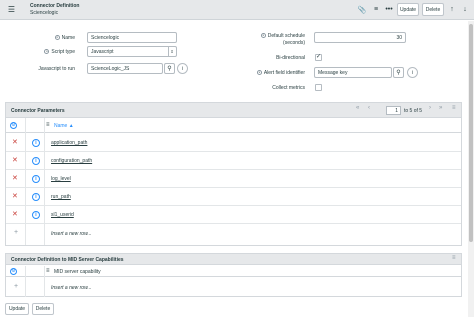  Describe the element at coordinates (282, 36) in the screenshot. I see `default-schedule-label: * Default schedule` at that location.